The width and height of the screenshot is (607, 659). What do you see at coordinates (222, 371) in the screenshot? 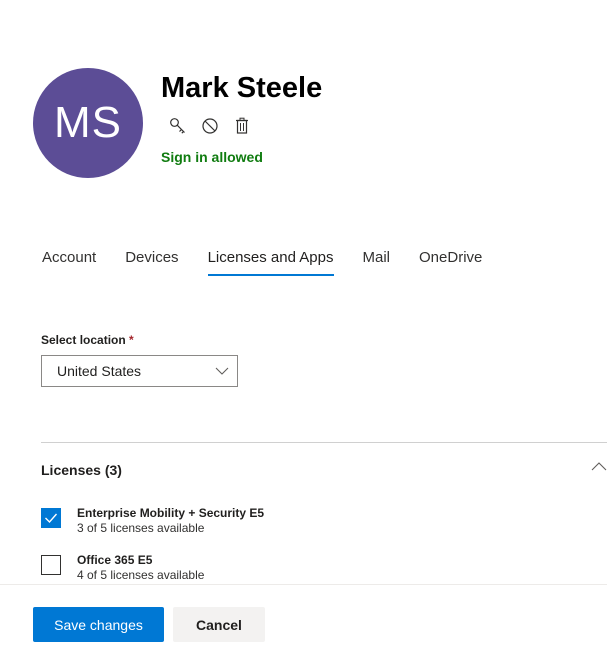
I see `chevron-down-icon` at bounding box center [222, 371].